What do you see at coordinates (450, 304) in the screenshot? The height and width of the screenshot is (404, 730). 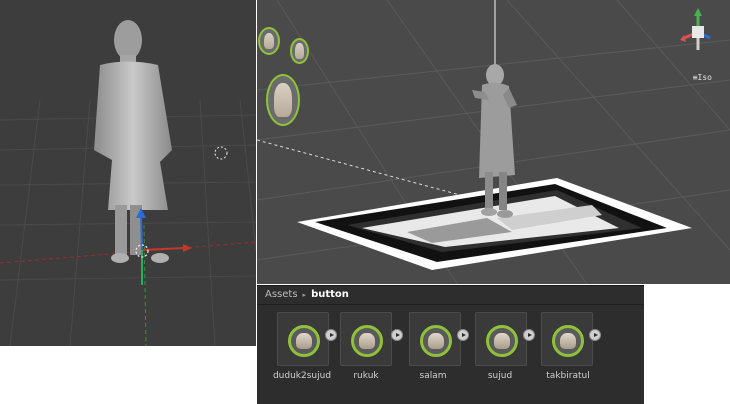 I see `divider` at bounding box center [450, 304].